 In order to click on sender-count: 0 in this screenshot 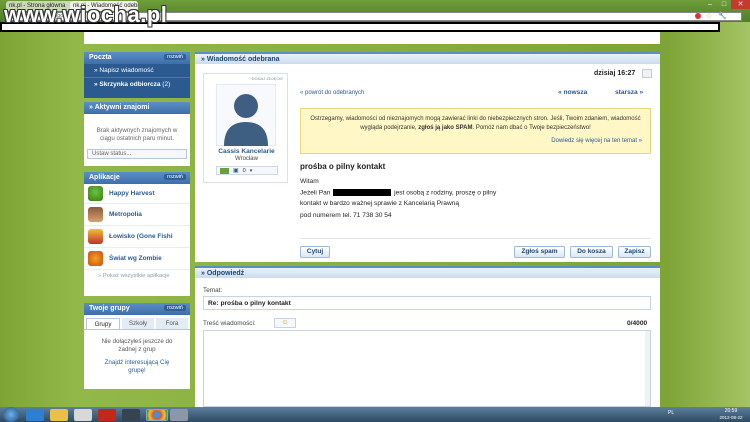, I will do `click(244, 170)`.